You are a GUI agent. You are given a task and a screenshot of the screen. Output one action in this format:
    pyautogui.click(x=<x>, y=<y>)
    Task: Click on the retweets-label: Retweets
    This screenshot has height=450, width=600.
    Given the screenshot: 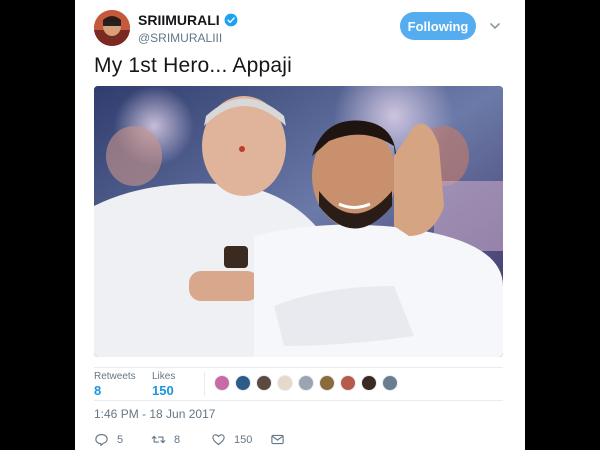 What is the action you would take?
    pyautogui.click(x=115, y=376)
    